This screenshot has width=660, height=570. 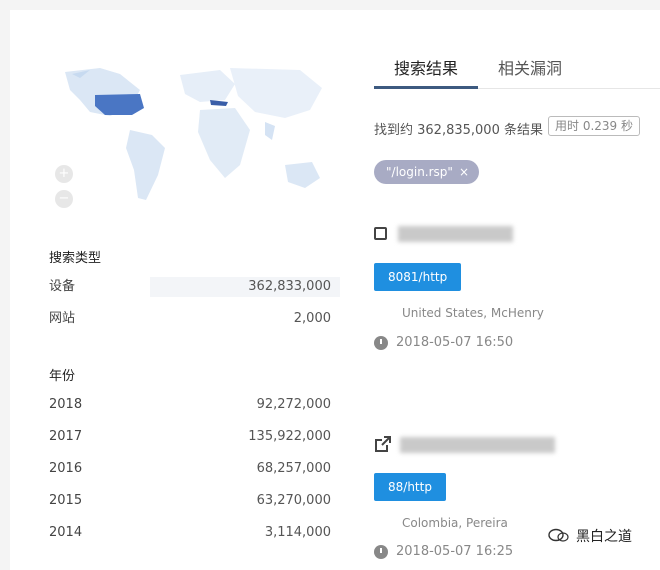 What do you see at coordinates (380, 233) in the screenshot?
I see `checkbox-icon` at bounding box center [380, 233].